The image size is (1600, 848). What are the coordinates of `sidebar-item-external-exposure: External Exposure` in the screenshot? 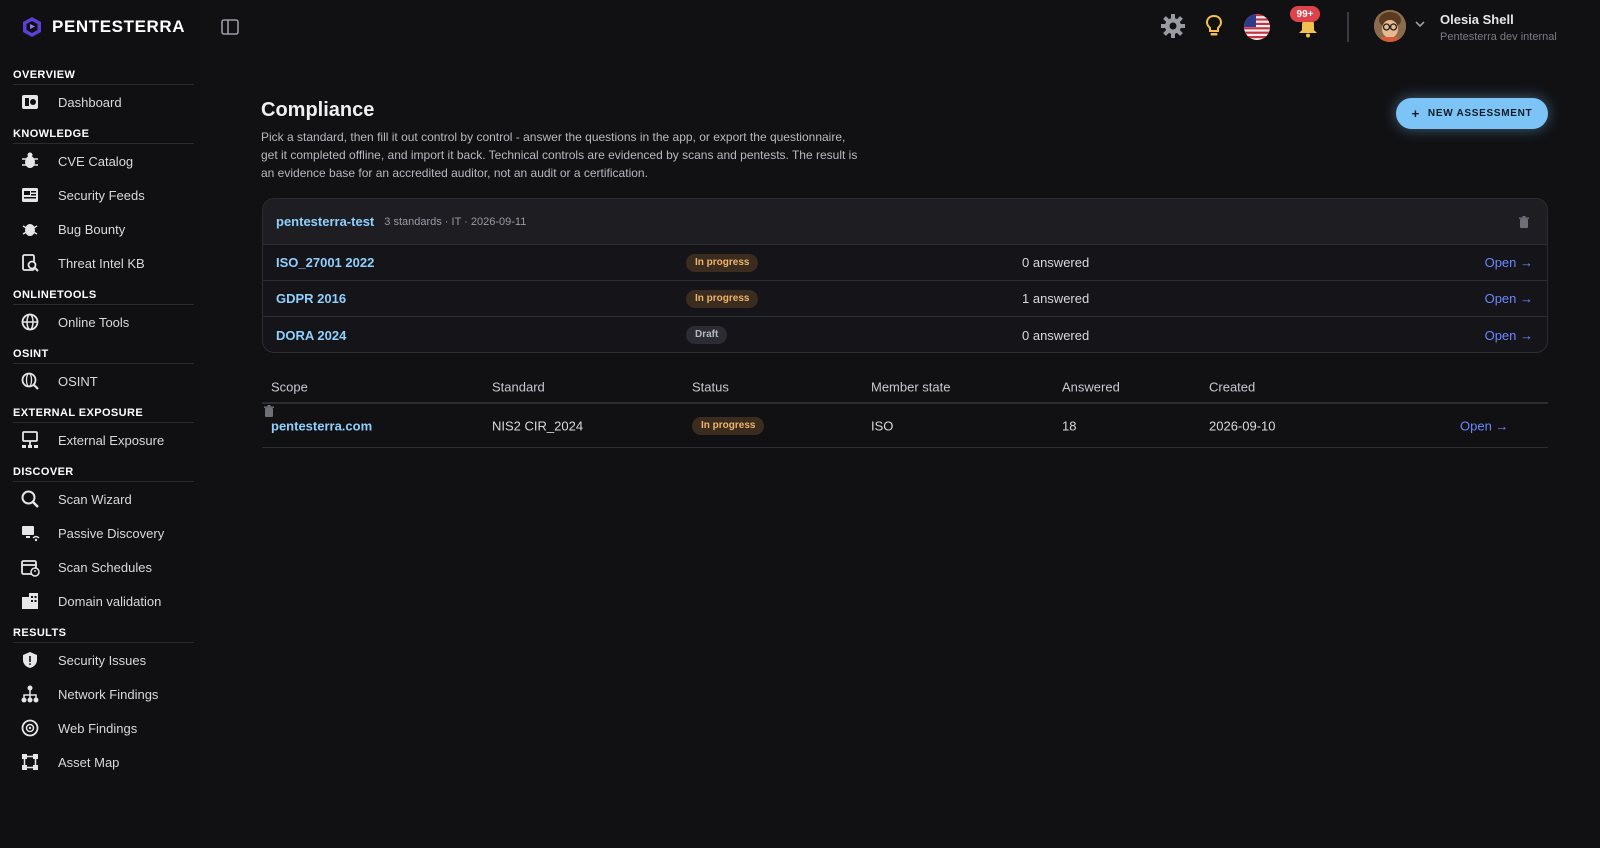 It's located at (100, 440).